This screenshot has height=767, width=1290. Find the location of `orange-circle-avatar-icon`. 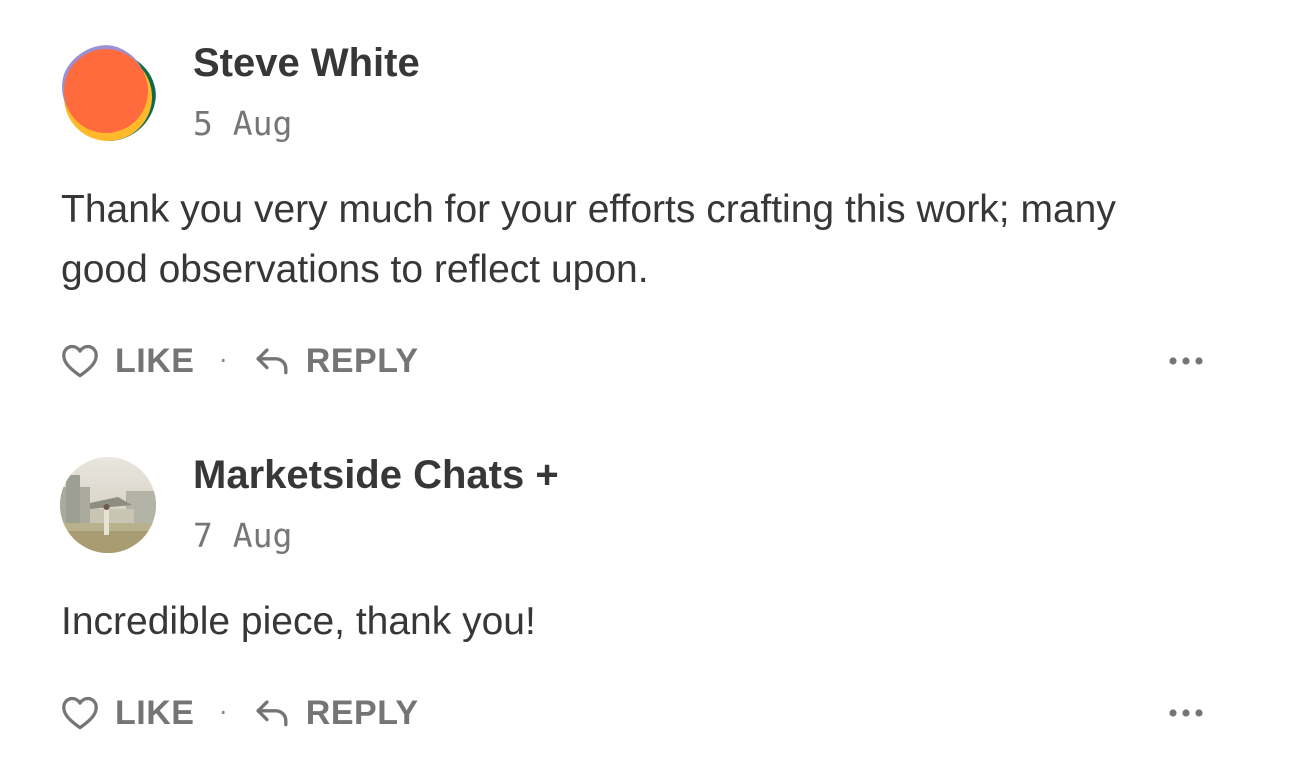

orange-circle-avatar-icon is located at coordinates (109, 93).